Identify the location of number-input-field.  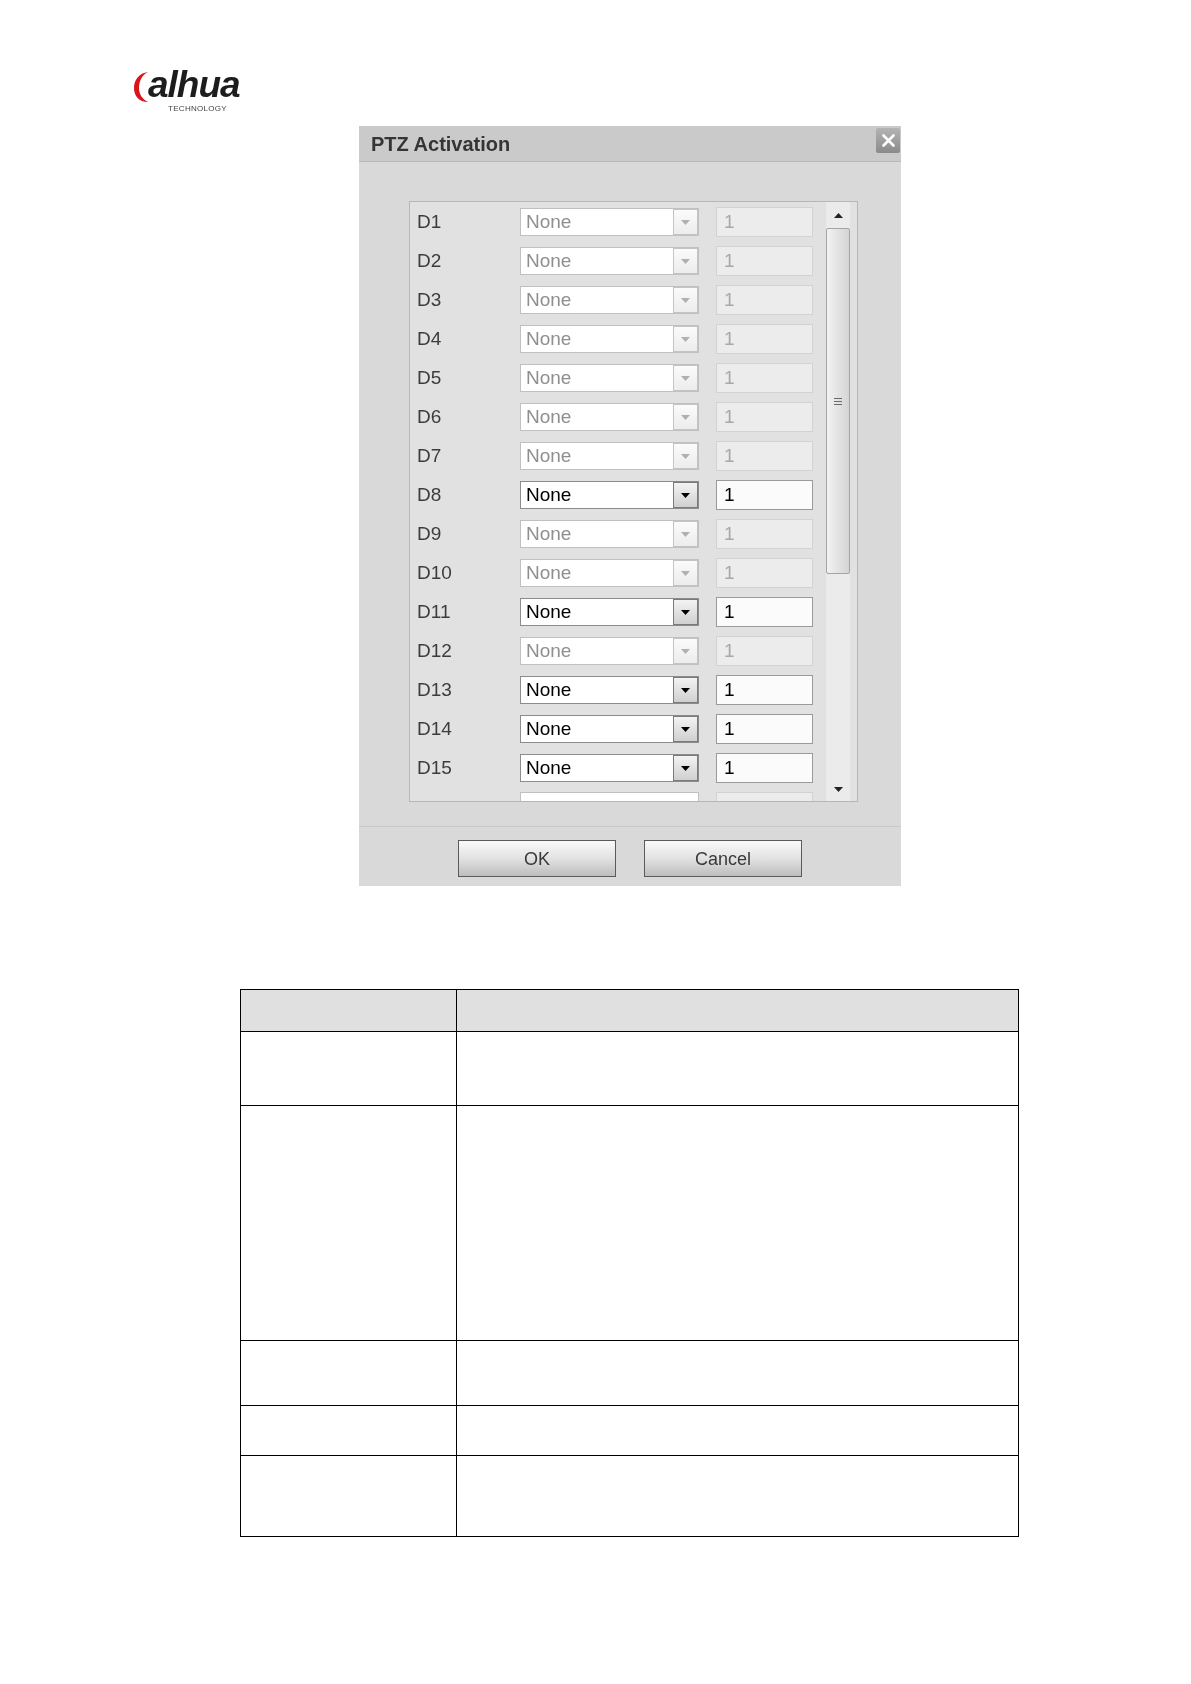
(764, 796).